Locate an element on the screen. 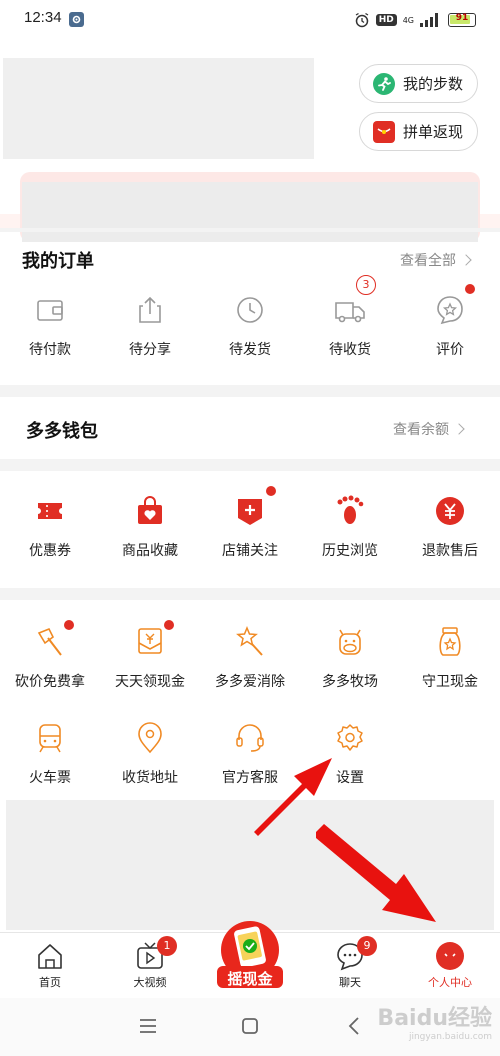 The height and width of the screenshot is (1056, 500). status-time: 12:34 is located at coordinates (43, 17).